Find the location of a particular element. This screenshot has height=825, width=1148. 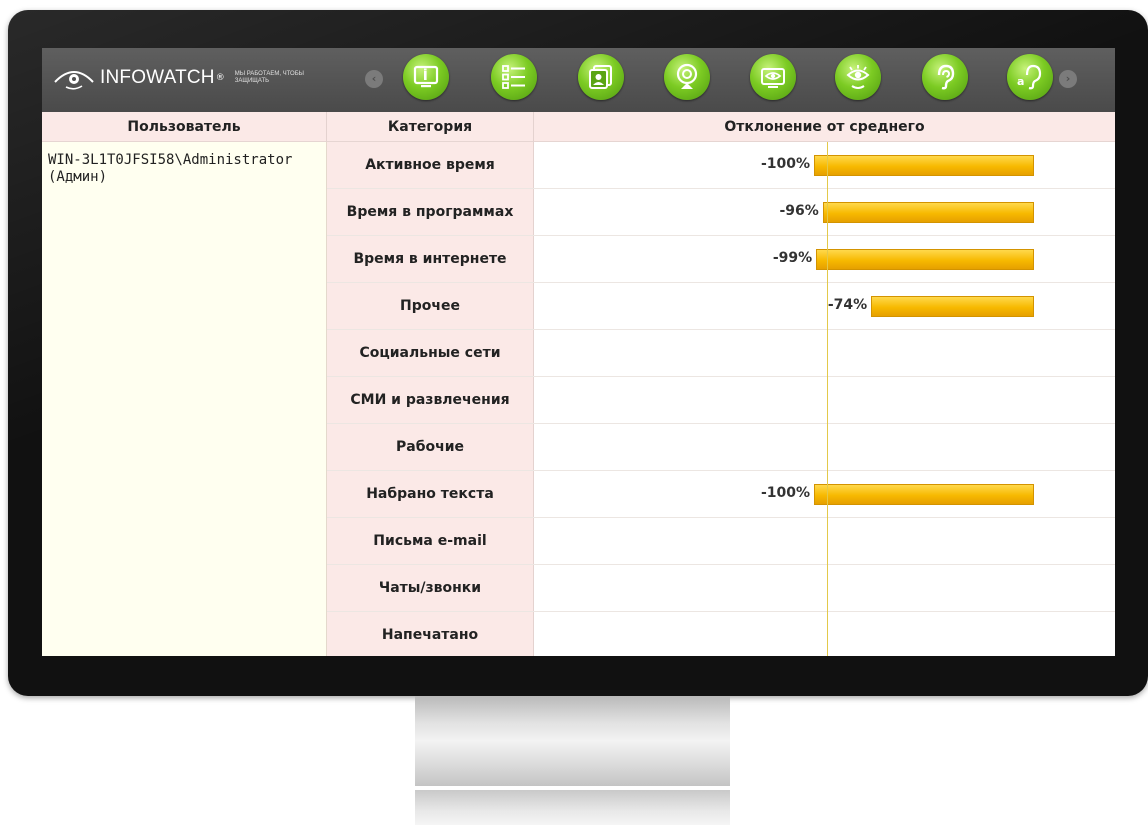

chevron-left-icon: ‹ is located at coordinates (374, 79).